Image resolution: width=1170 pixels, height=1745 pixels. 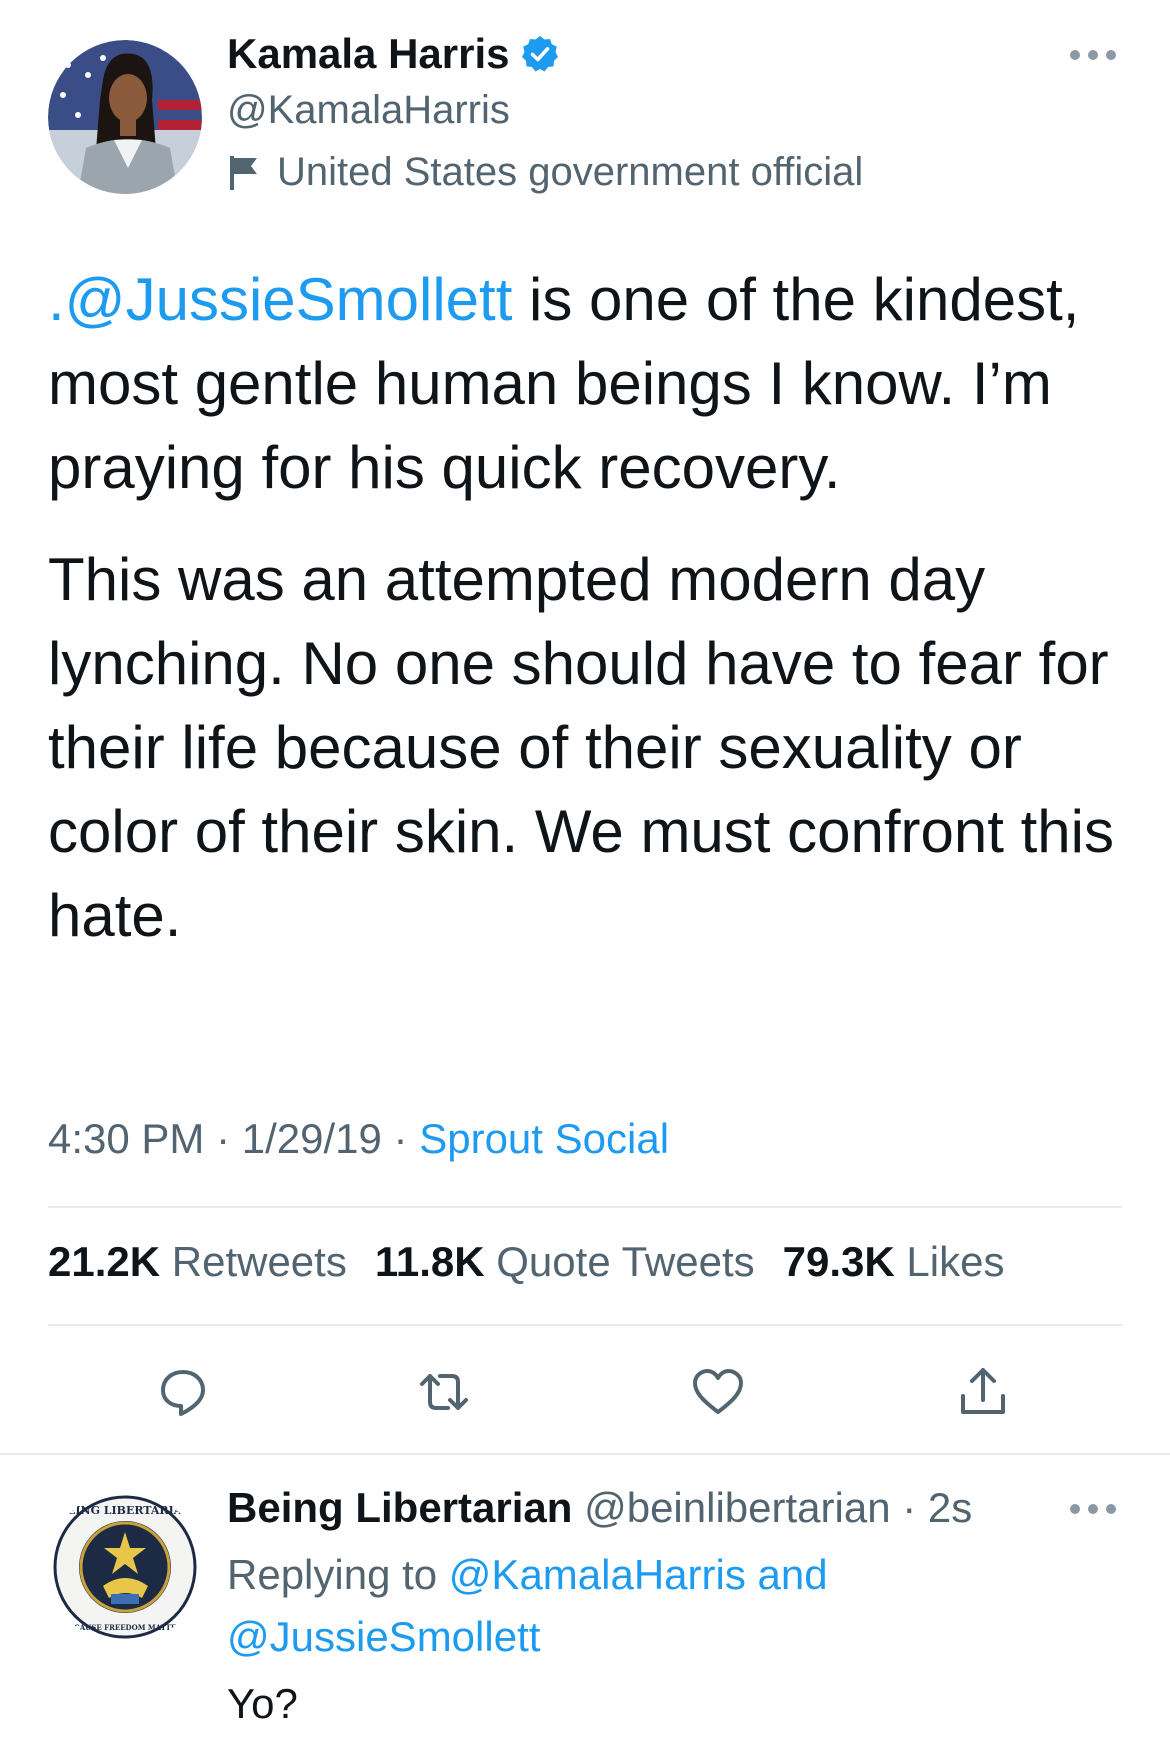 I want to click on tweet-source-link: Sprout Social, so click(x=544, y=1138).